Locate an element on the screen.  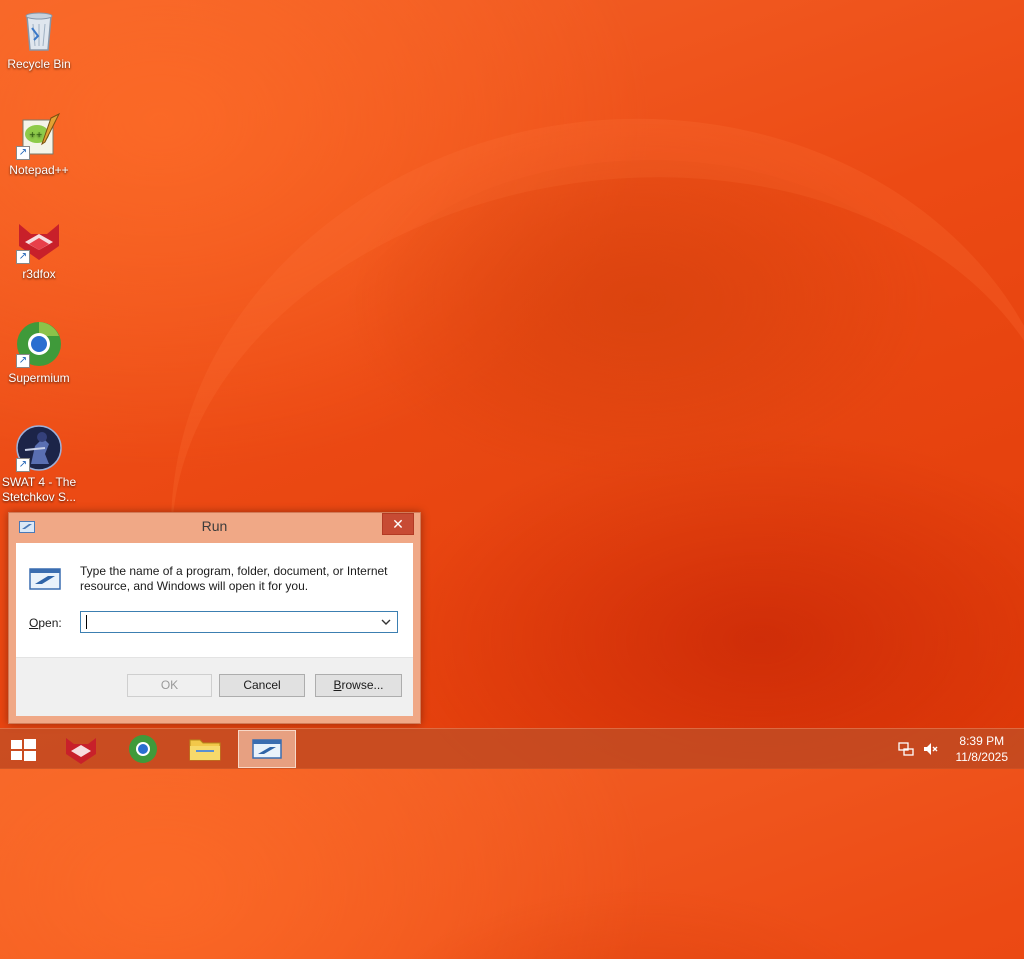
close-button: ✕ is located at coordinates (398, 524).